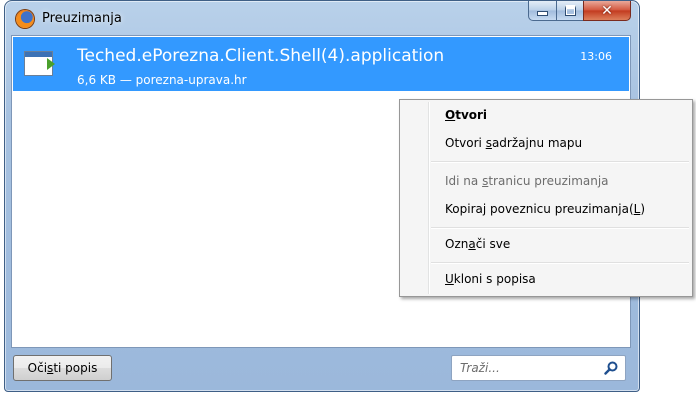 This screenshot has width=696, height=394. What do you see at coordinates (611, 368) in the screenshot?
I see `search-icon` at bounding box center [611, 368].